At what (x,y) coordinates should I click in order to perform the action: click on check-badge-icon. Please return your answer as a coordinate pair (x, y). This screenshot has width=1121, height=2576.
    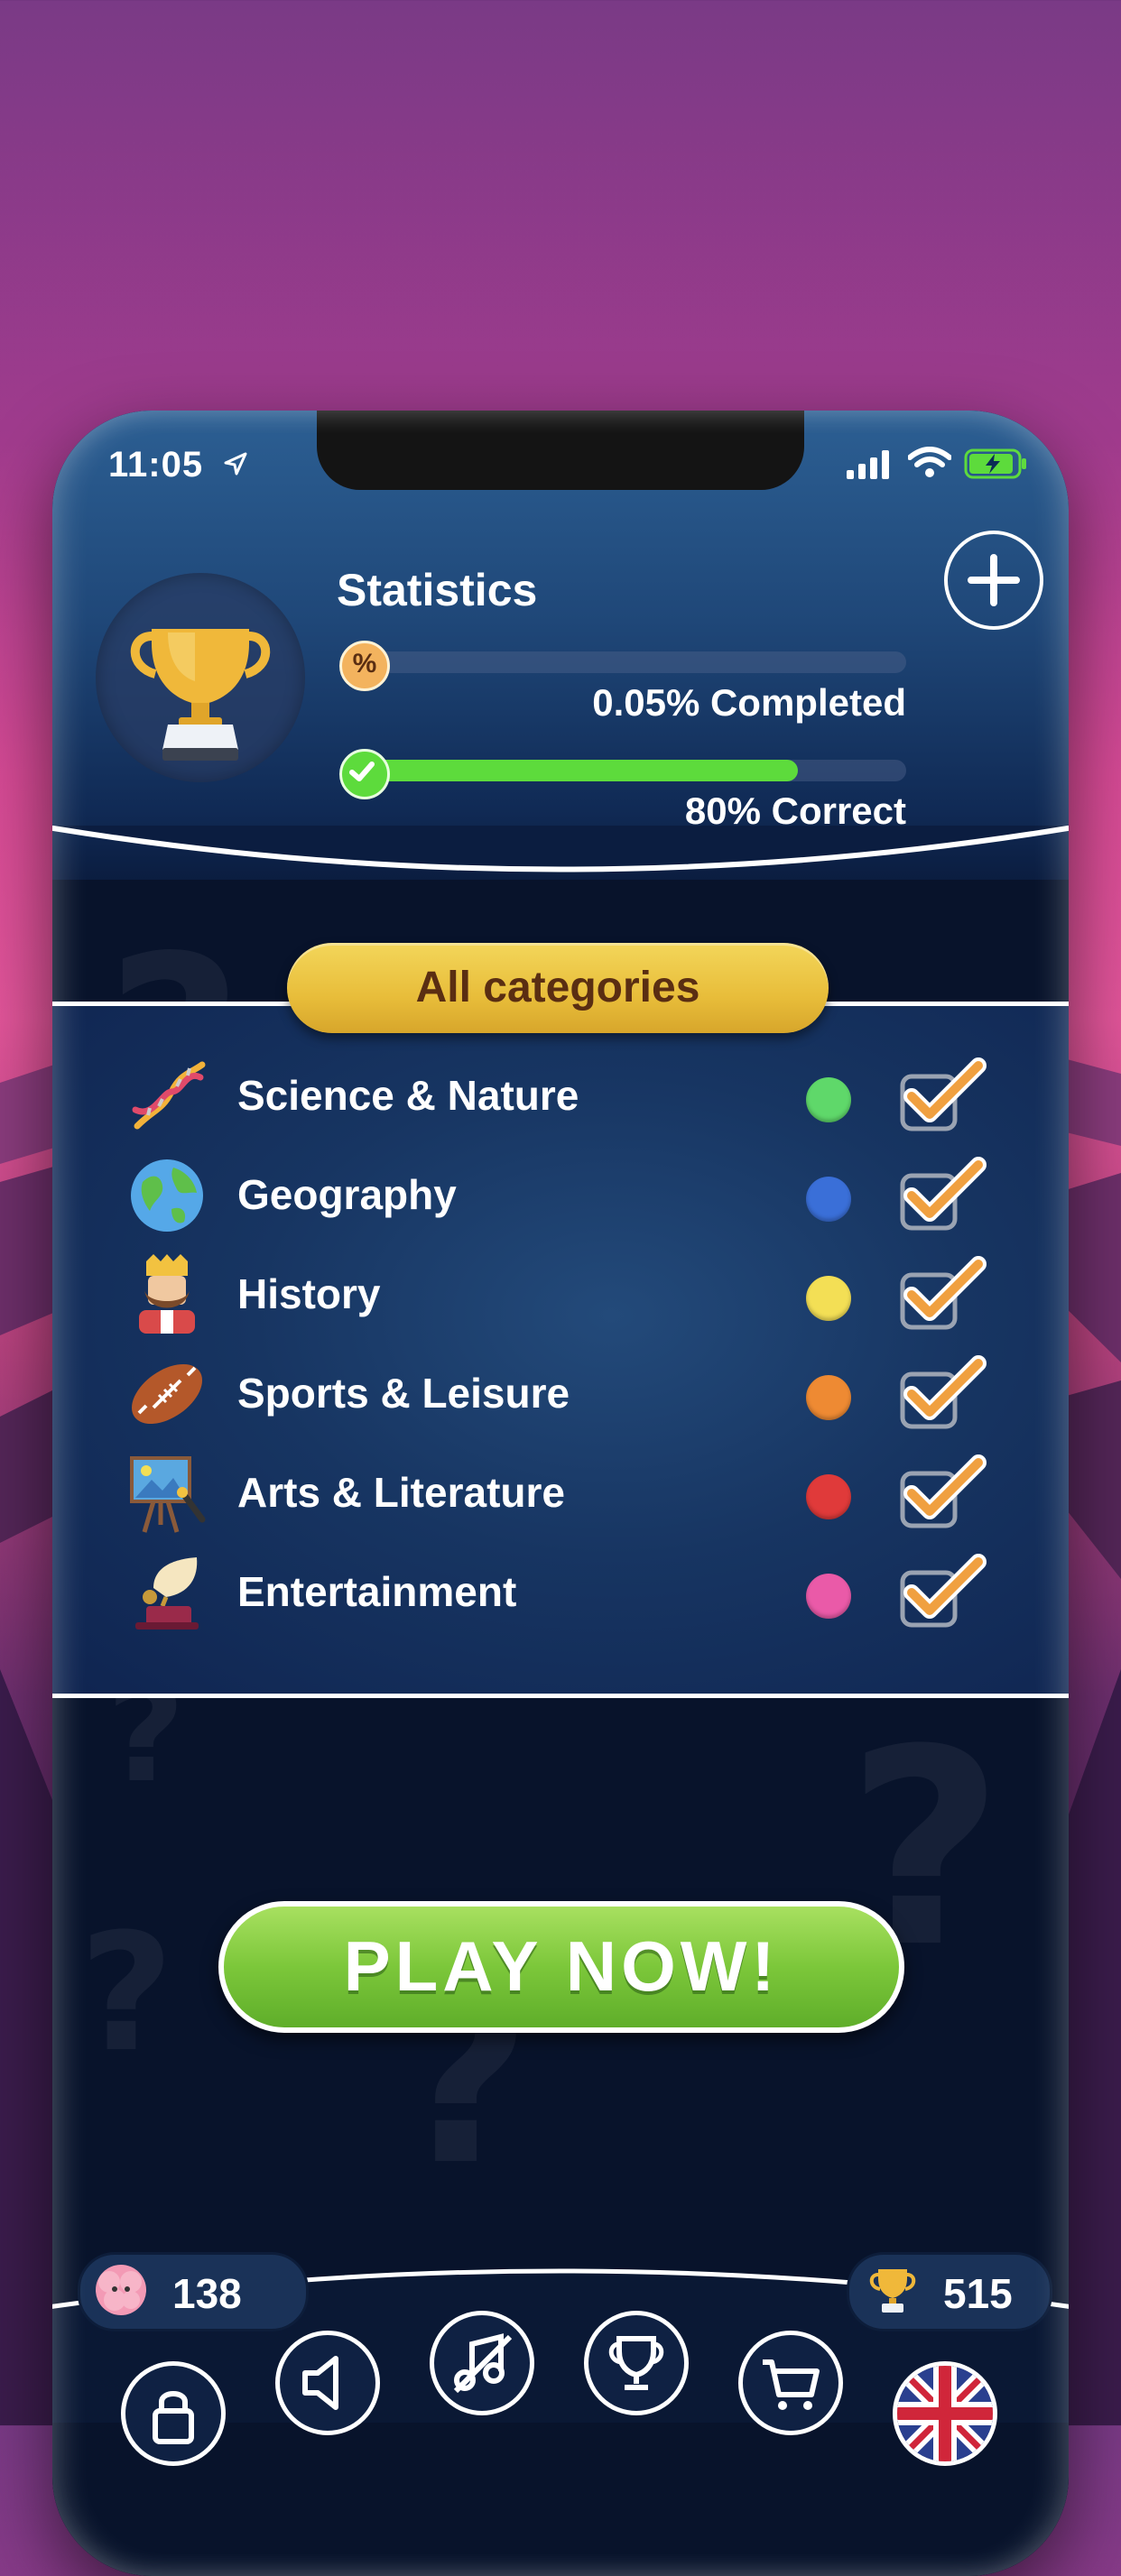
    Looking at the image, I should click on (365, 774).